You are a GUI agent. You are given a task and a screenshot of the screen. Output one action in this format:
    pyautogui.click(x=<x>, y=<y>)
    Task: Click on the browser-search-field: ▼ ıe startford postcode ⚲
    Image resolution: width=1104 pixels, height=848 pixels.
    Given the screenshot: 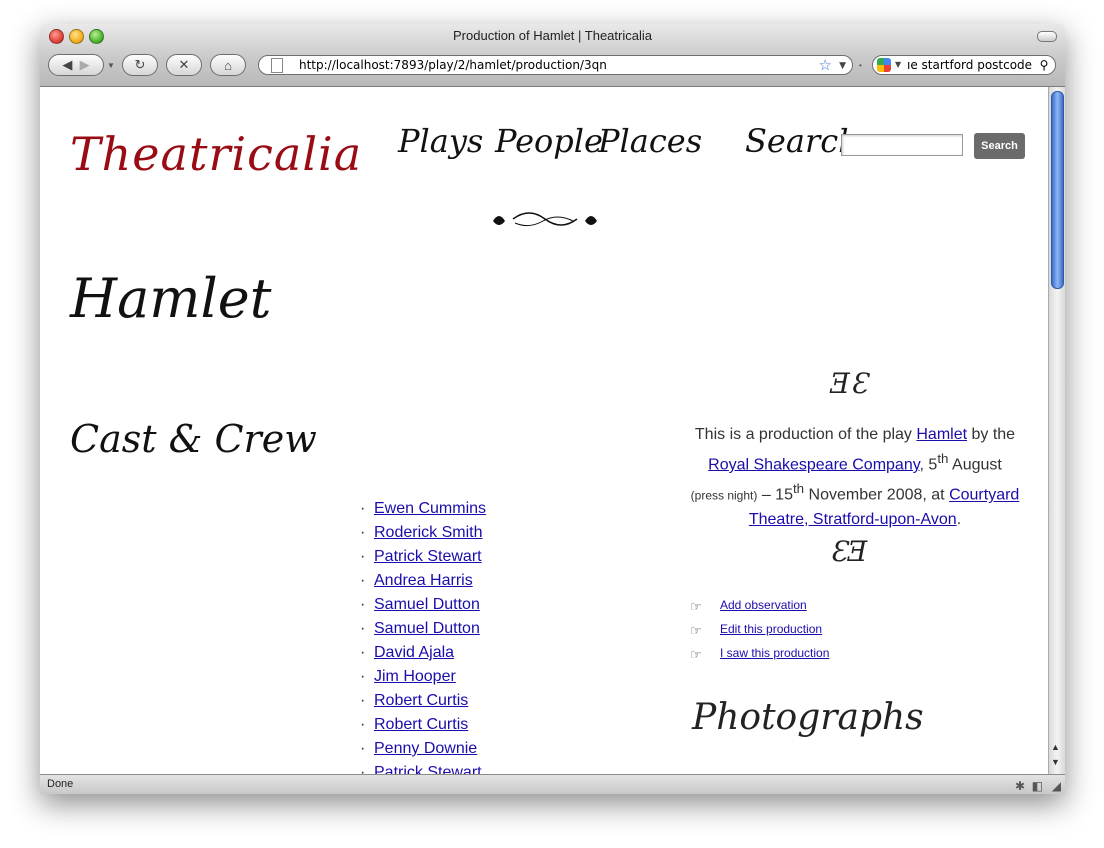 What is the action you would take?
    pyautogui.click(x=964, y=65)
    